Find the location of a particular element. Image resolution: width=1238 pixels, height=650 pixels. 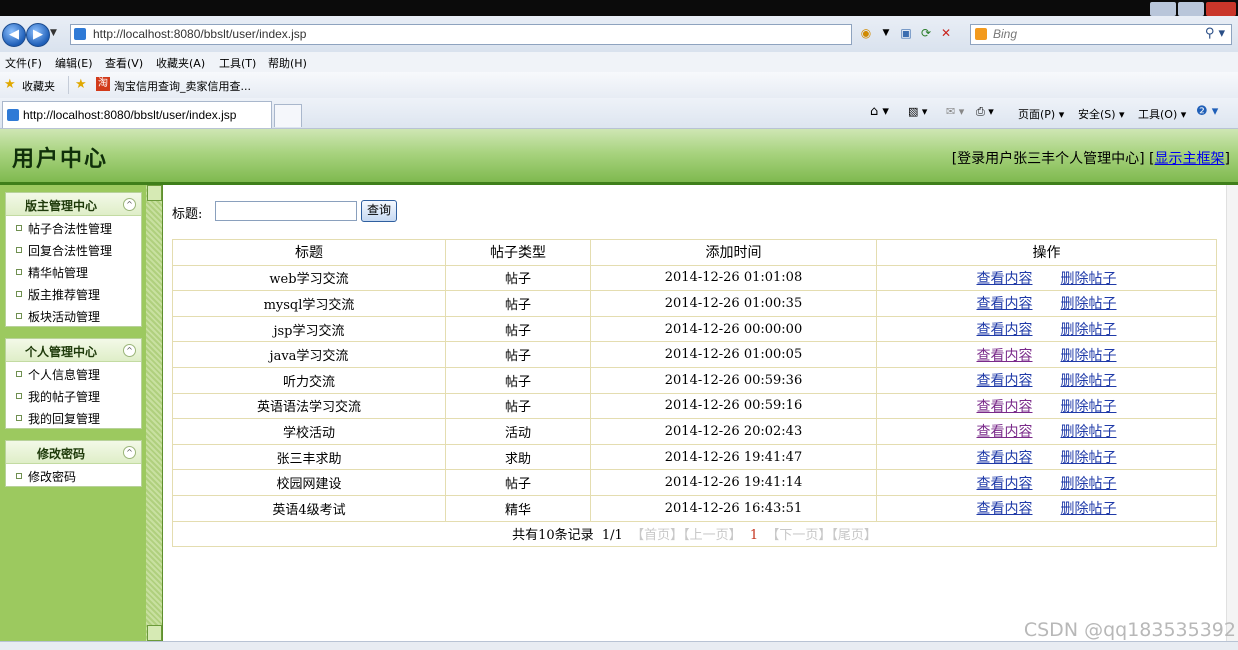

page-header: 用户中心 [登录用户张三丰个人管理中心] [显示主框架] is located at coordinates (619, 155).